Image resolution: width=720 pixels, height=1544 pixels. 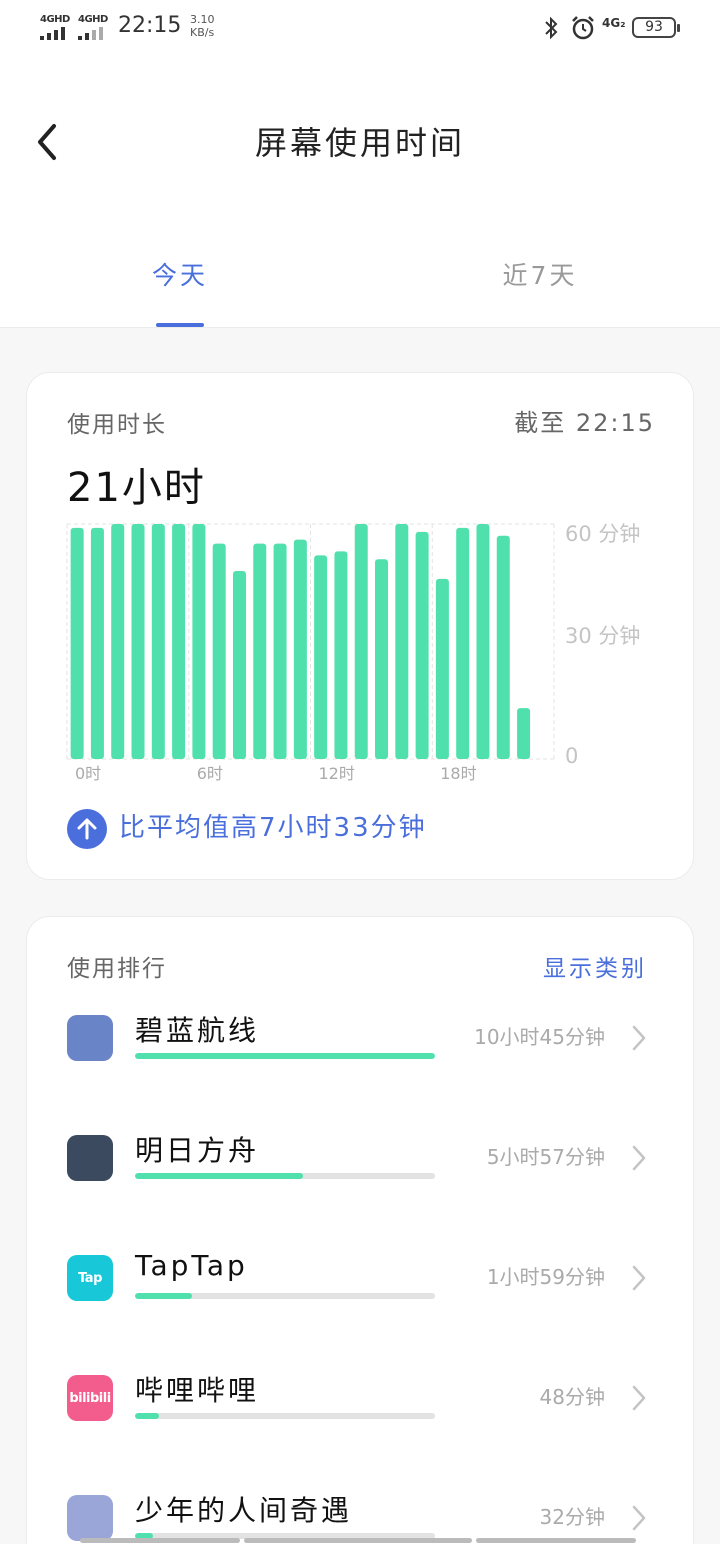 I want to click on bilibili-icon: bilibili, so click(x=90, y=1398).